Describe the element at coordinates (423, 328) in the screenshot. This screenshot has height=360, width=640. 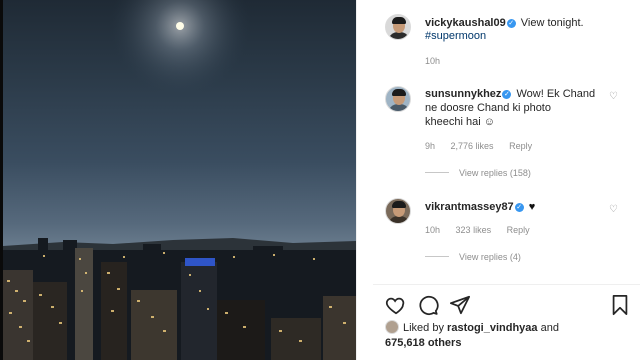
I see `liked-by-prefix: Liked by` at that location.